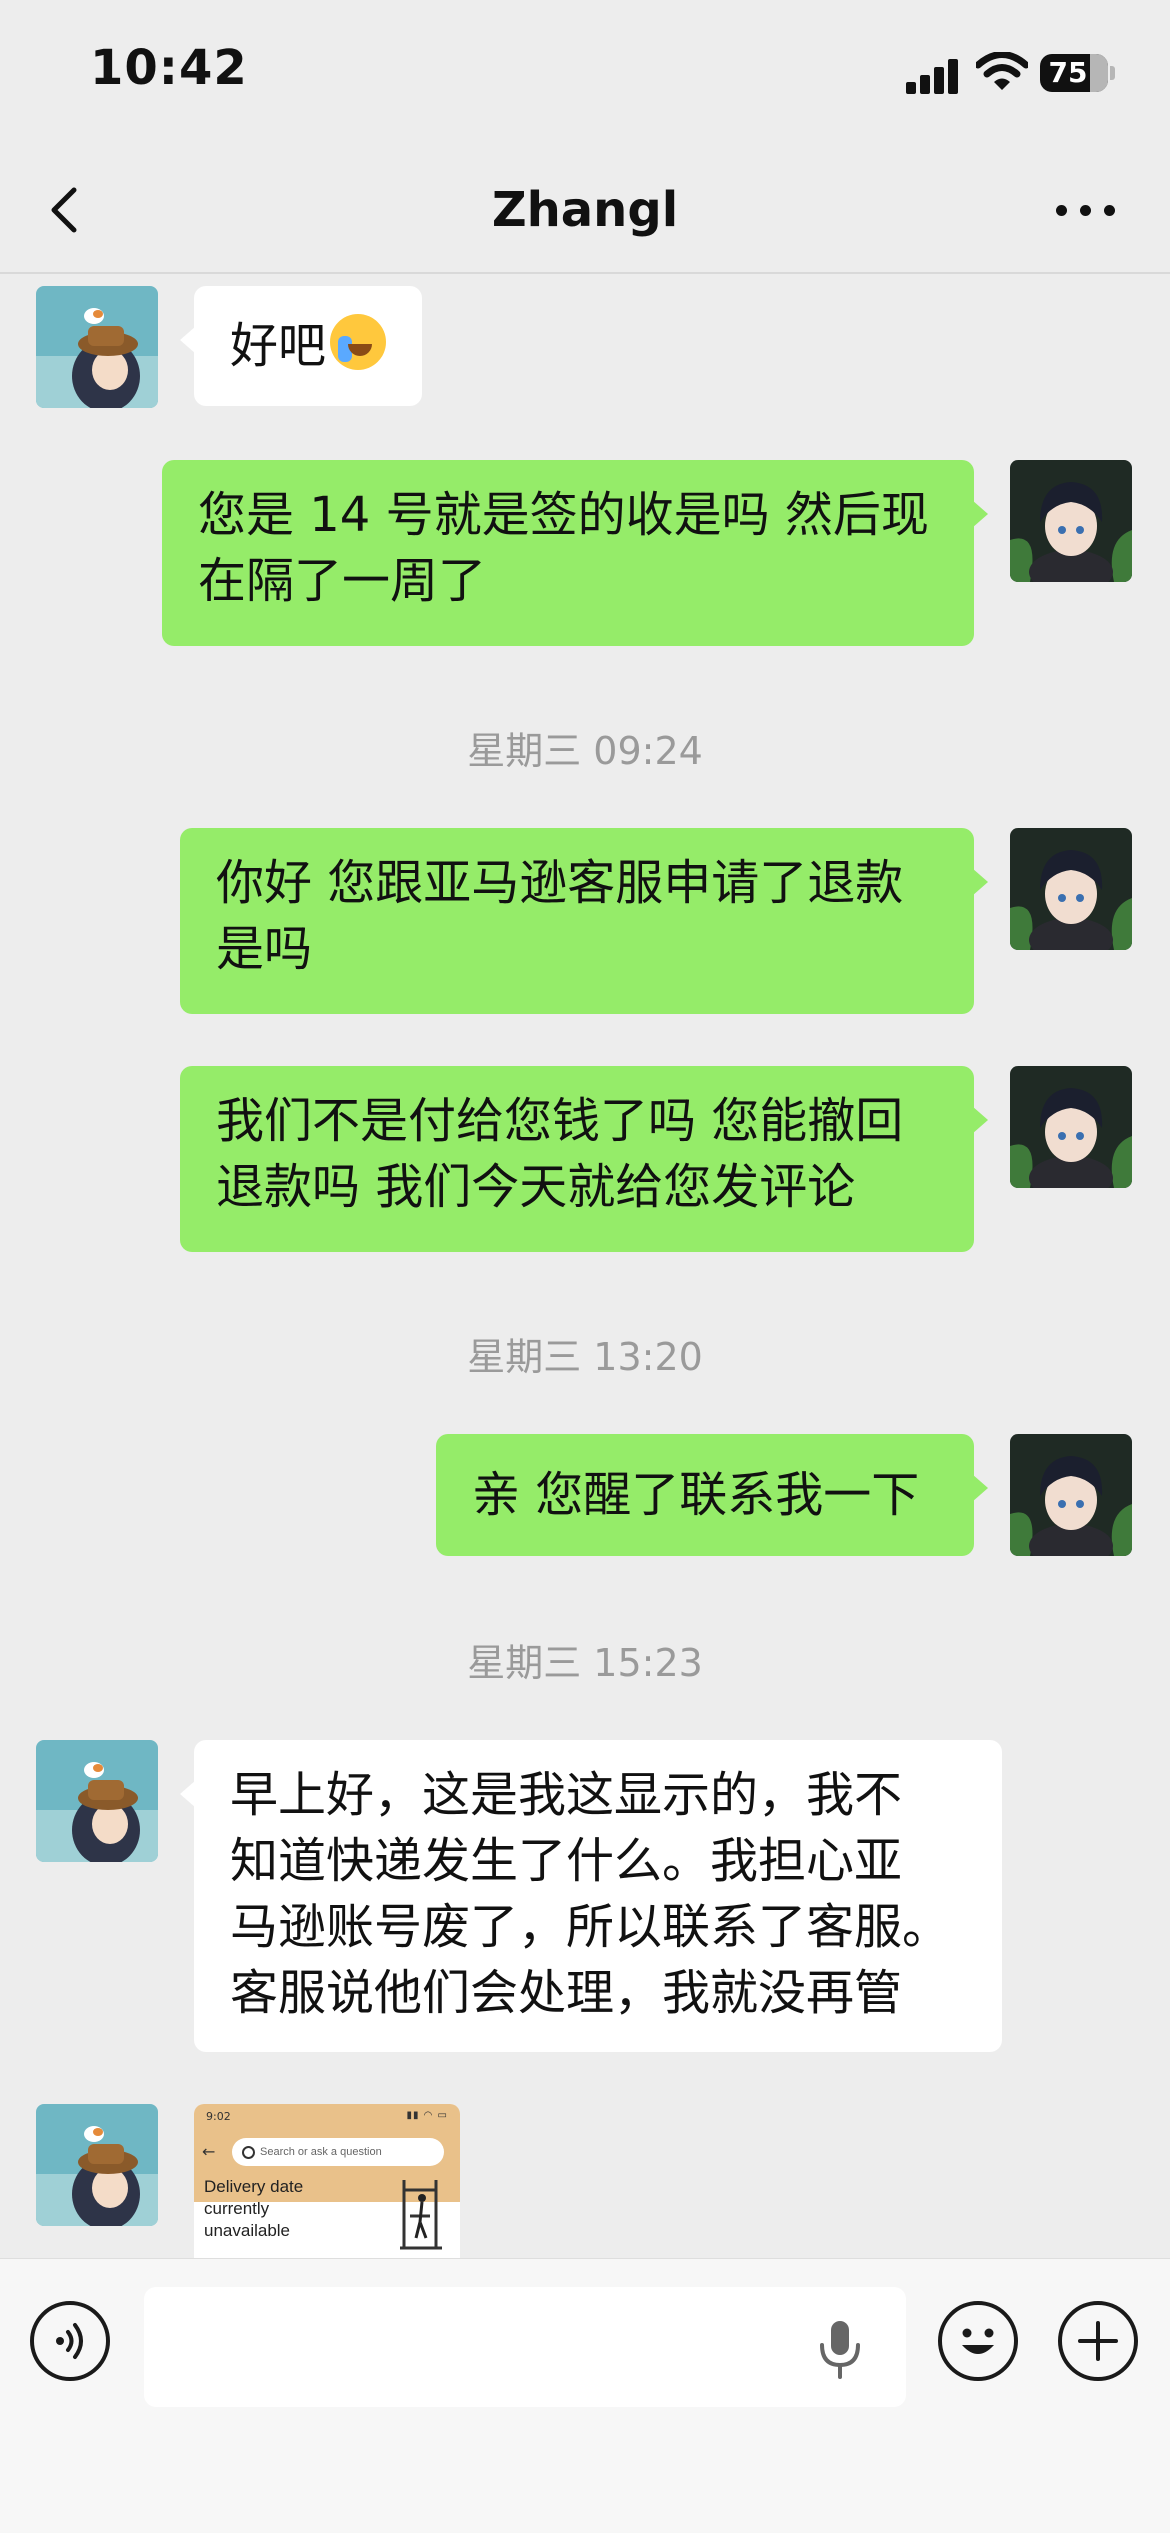 The image size is (1170, 2533). I want to click on product-image-icon, so click(421, 2215).